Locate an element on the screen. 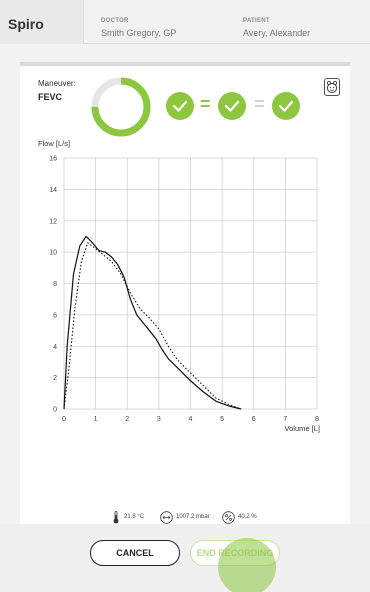  x-axis-label: Volume [L] is located at coordinates (302, 428).